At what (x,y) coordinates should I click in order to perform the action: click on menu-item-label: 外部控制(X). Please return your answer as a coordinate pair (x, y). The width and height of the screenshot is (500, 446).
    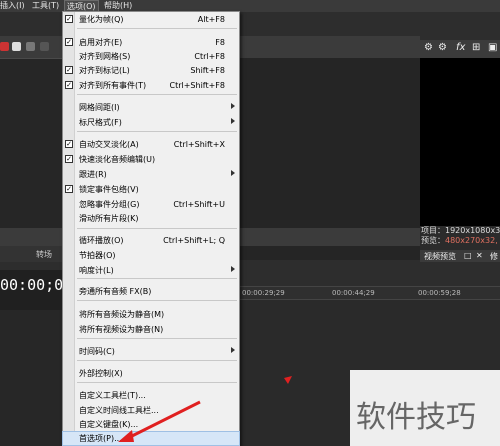
    Looking at the image, I should click on (101, 373).